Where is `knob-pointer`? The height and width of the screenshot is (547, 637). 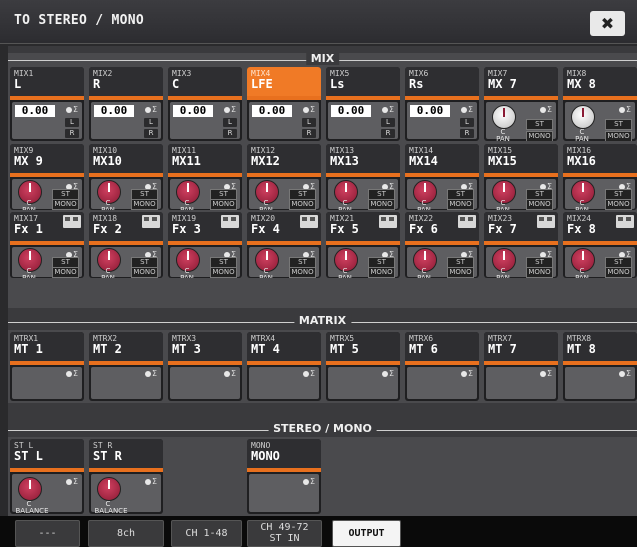
knob-pointer is located at coordinates (30, 255).